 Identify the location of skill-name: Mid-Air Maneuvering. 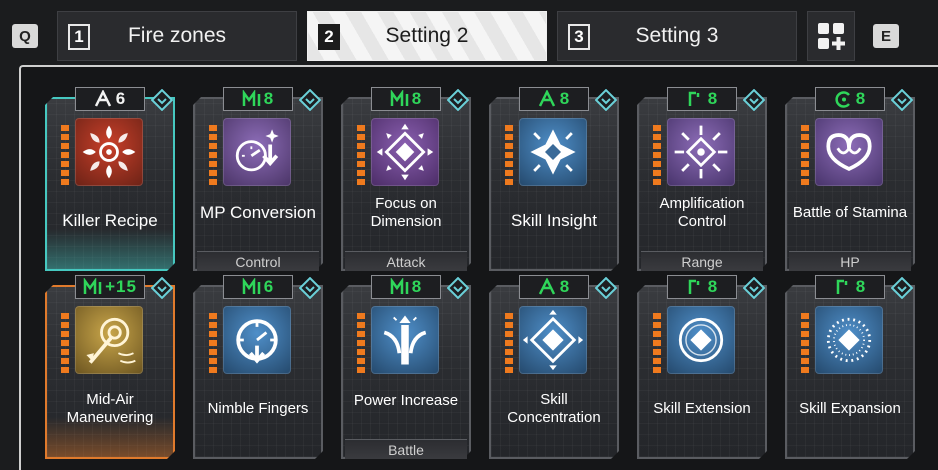
(110, 408).